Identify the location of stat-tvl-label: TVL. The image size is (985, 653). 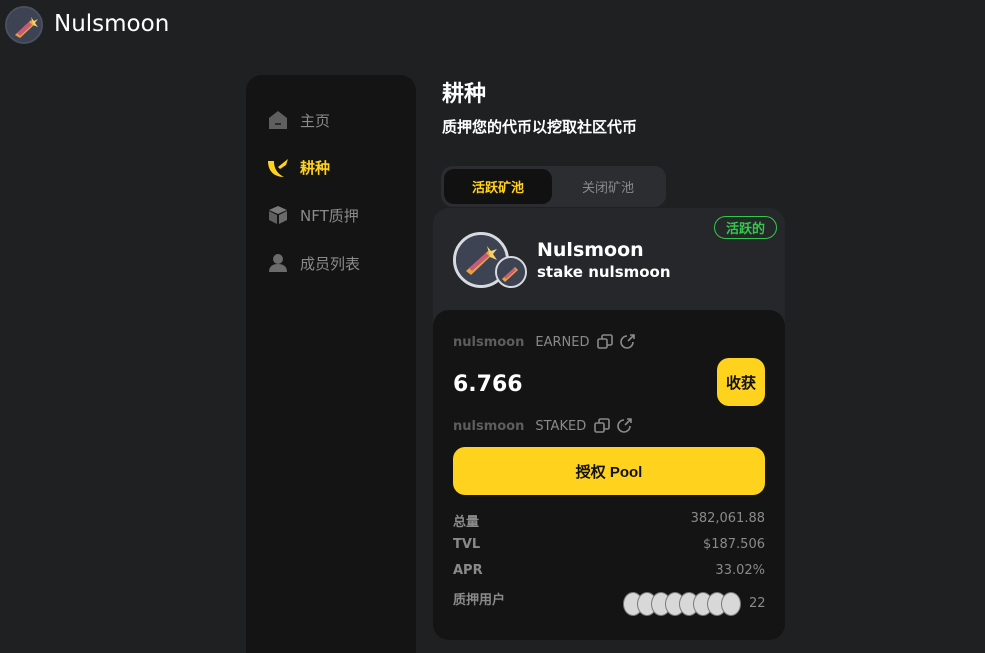
(467, 544).